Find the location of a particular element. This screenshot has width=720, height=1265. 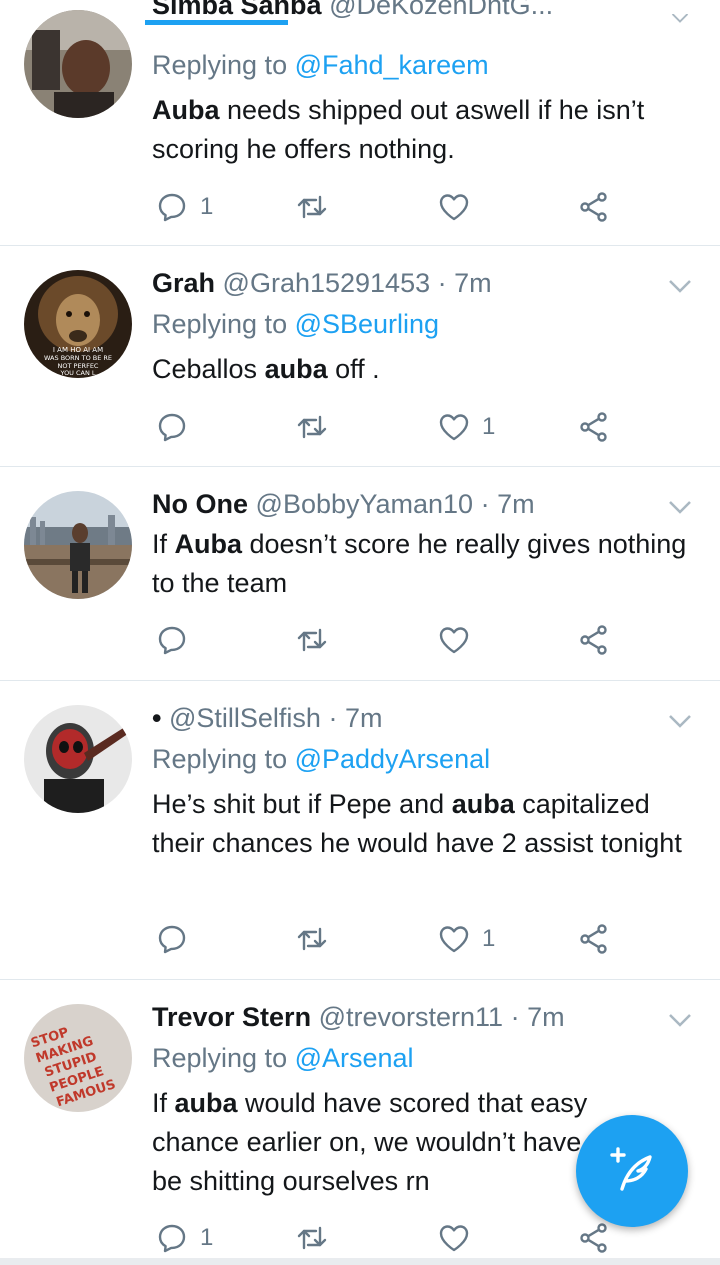

handle: @Grah15291453 is located at coordinates (327, 283).